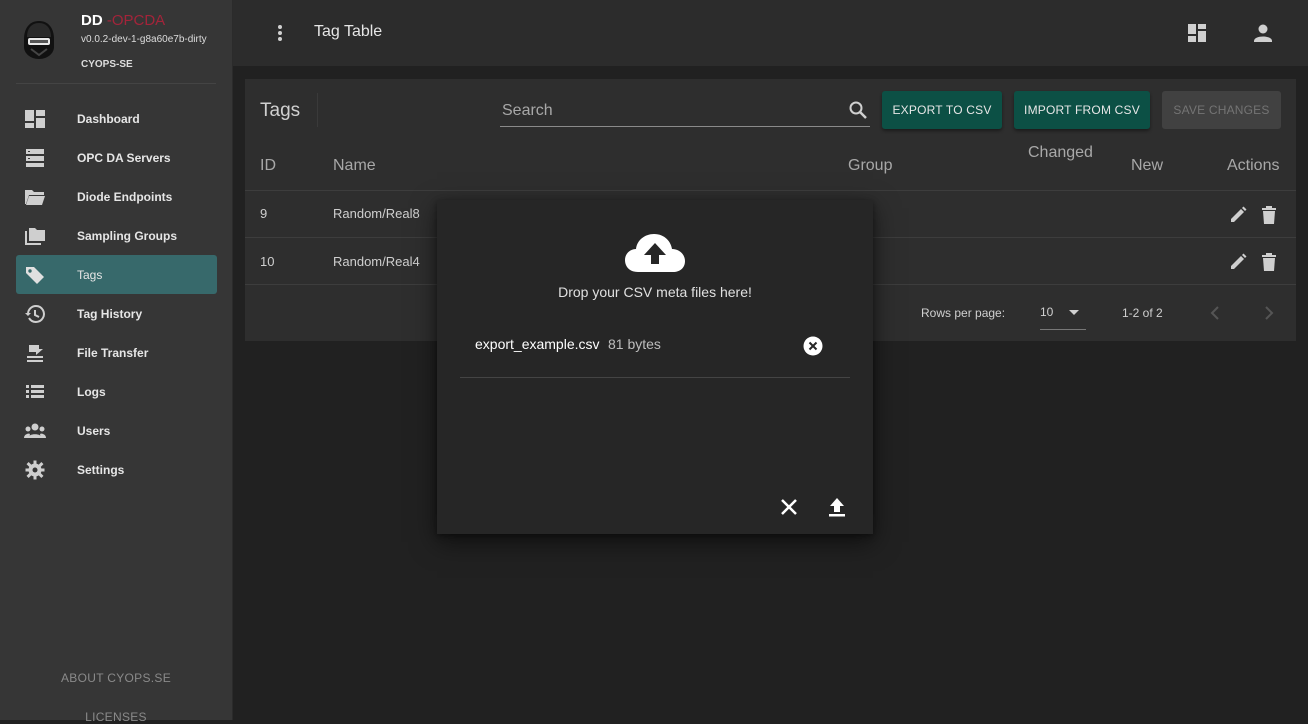 Image resolution: width=1308 pixels, height=724 pixels. I want to click on cloud-upload-icon, so click(655, 253).